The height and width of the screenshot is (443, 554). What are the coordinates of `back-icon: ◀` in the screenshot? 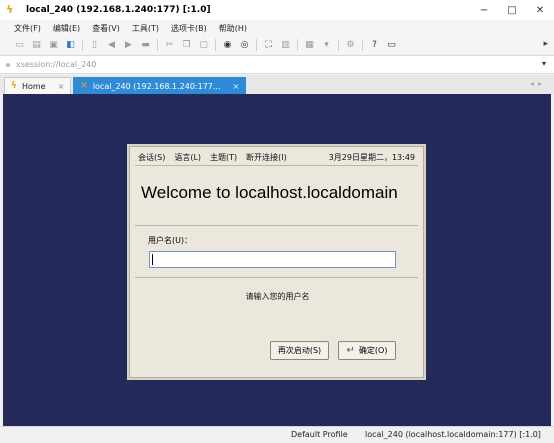 It's located at (111, 45).